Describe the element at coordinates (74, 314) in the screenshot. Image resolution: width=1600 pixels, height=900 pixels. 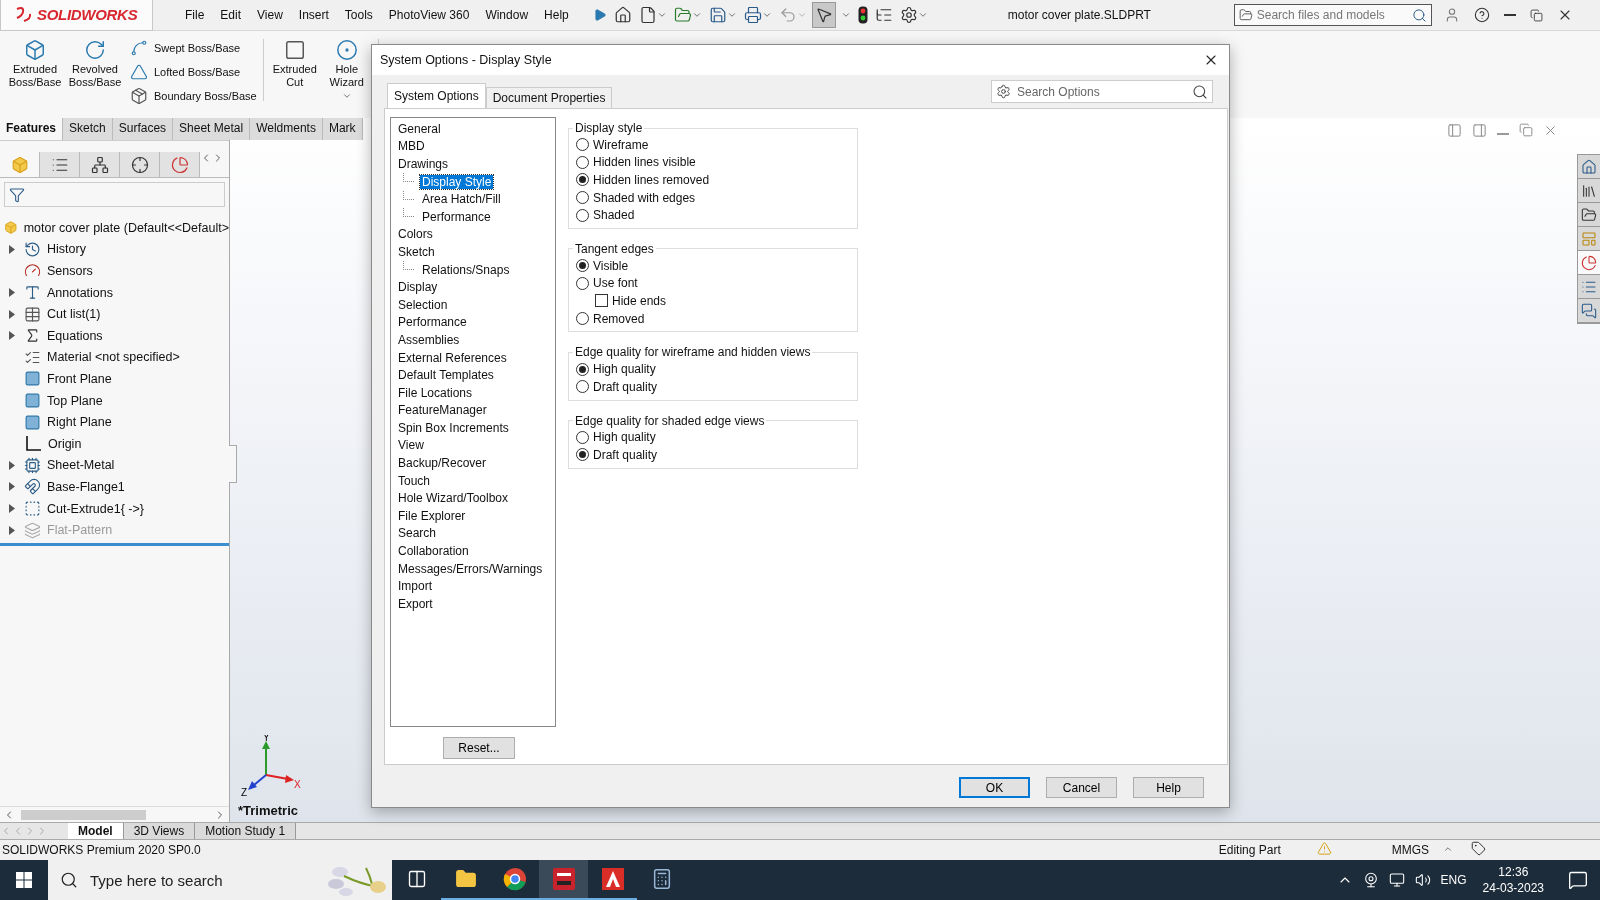
I see `tree-item: Cut list(1)` at that location.